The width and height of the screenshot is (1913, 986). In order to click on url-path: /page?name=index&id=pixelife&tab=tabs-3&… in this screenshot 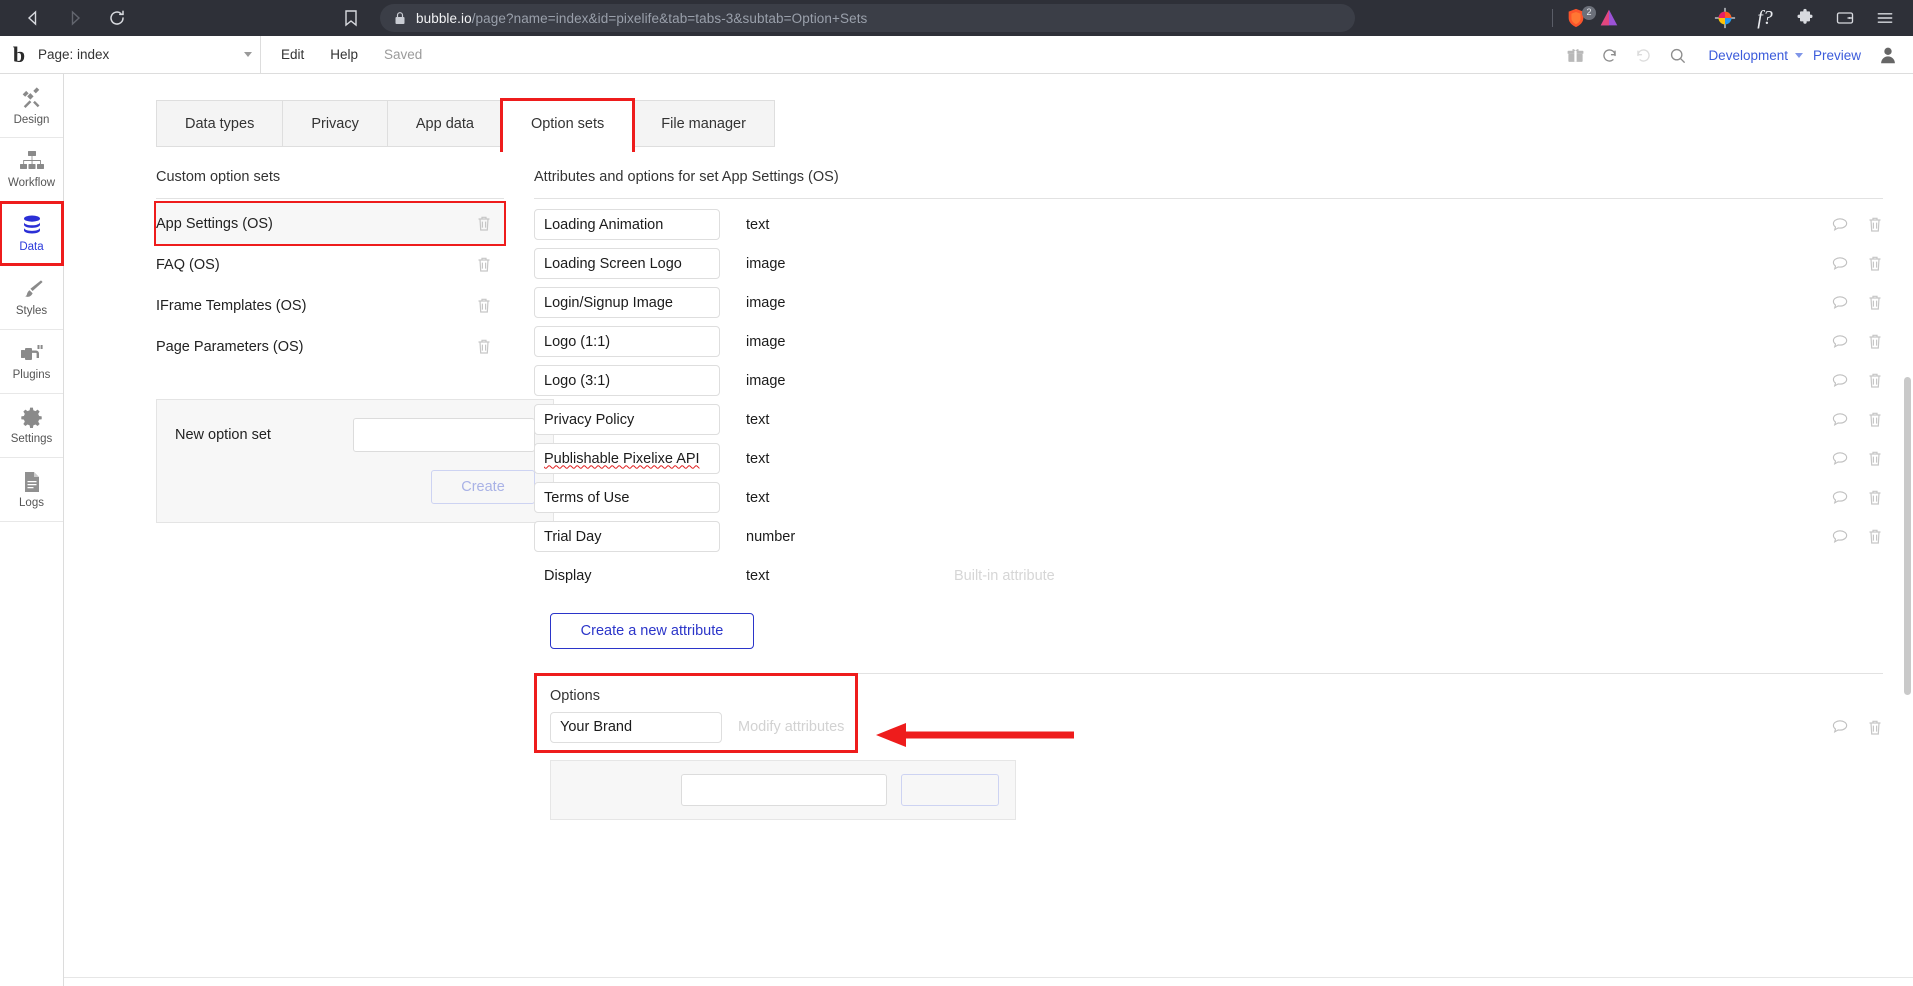, I will do `click(669, 18)`.